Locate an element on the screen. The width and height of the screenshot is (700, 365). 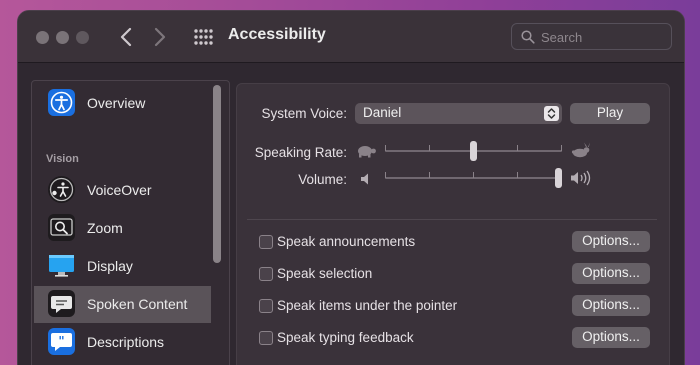
volume-slider is located at coordinates (473, 178).